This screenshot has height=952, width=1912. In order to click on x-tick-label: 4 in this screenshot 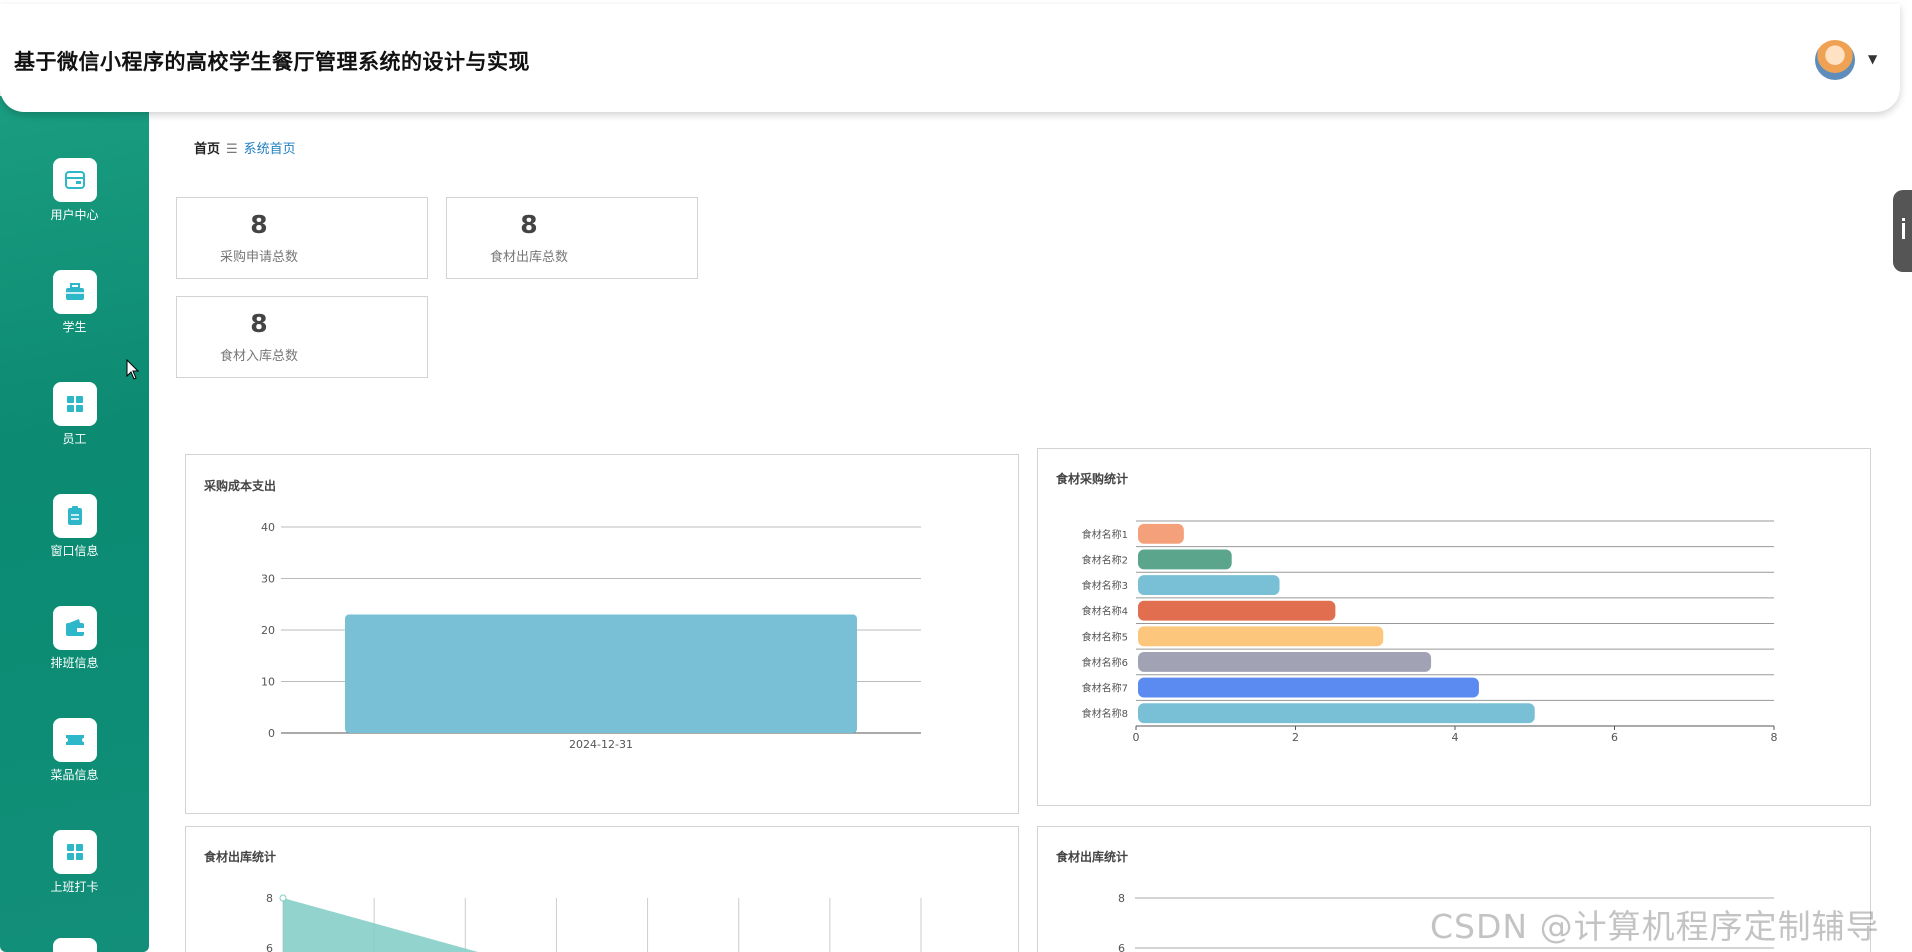, I will do `click(1455, 737)`.